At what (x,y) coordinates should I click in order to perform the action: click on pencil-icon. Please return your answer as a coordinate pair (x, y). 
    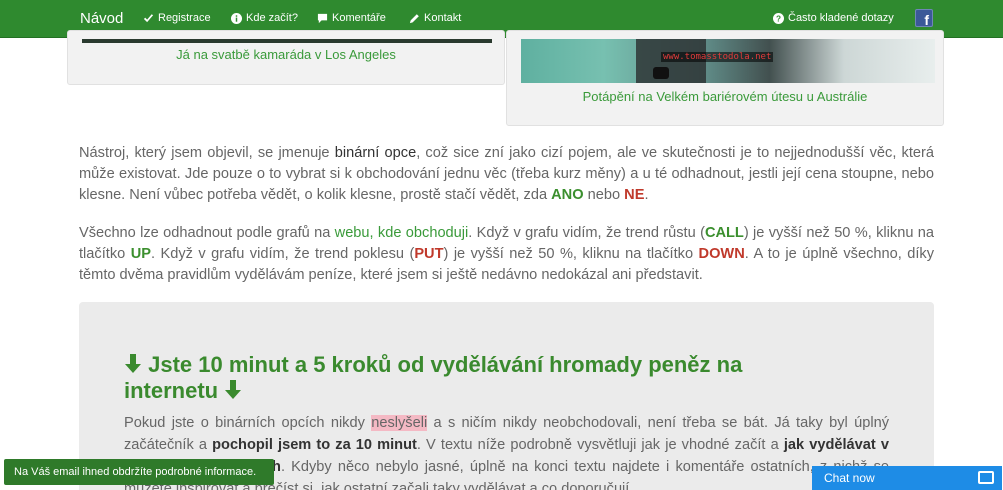
    Looking at the image, I should click on (414, 18).